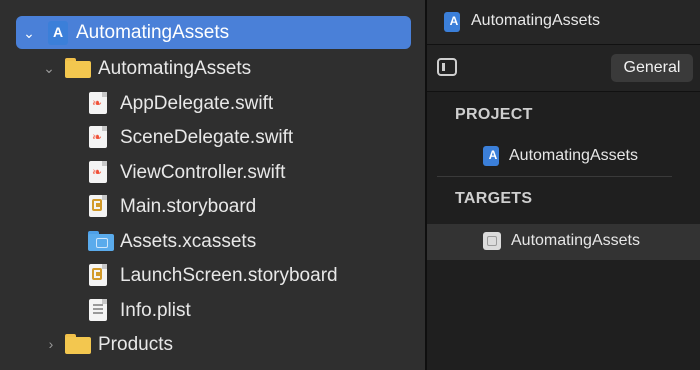  I want to click on editor-title: AutomatingAssets, so click(535, 21).